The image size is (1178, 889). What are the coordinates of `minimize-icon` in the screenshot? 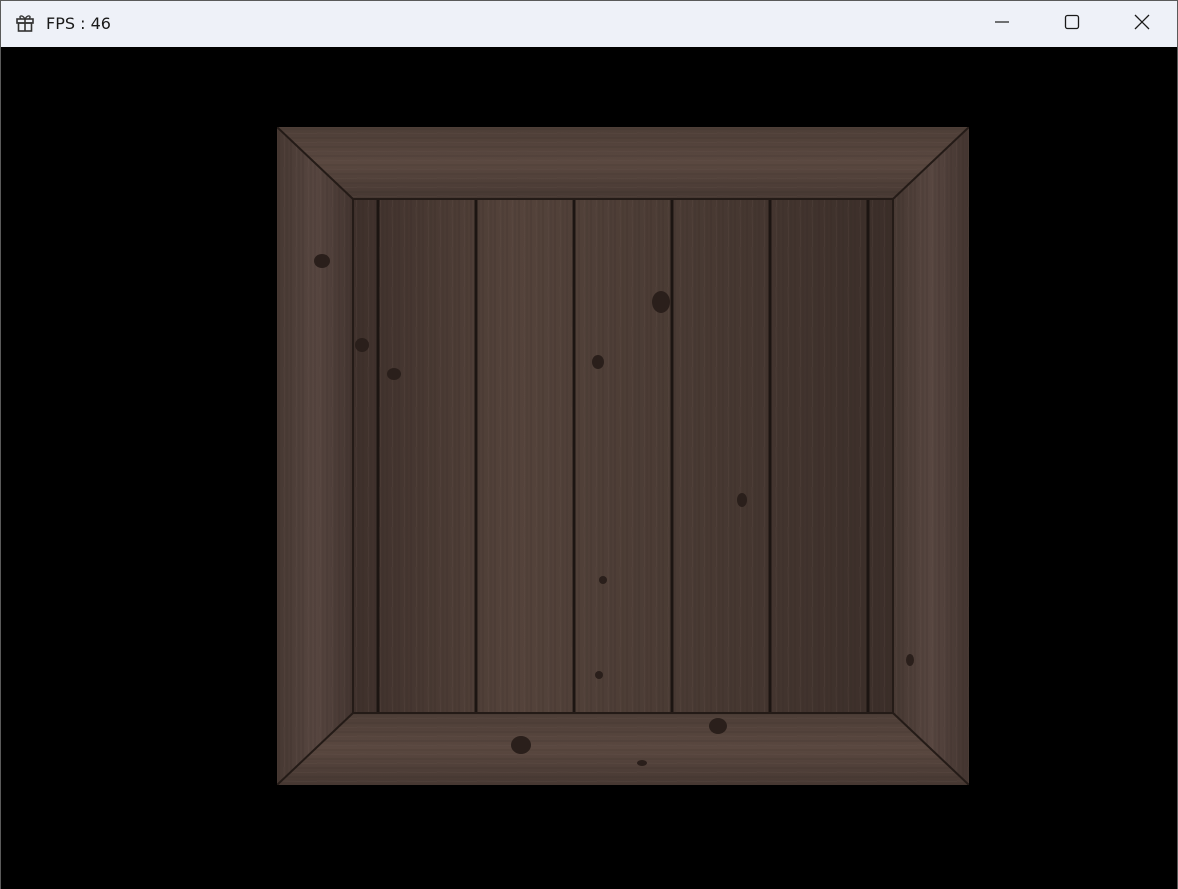 It's located at (1002, 24).